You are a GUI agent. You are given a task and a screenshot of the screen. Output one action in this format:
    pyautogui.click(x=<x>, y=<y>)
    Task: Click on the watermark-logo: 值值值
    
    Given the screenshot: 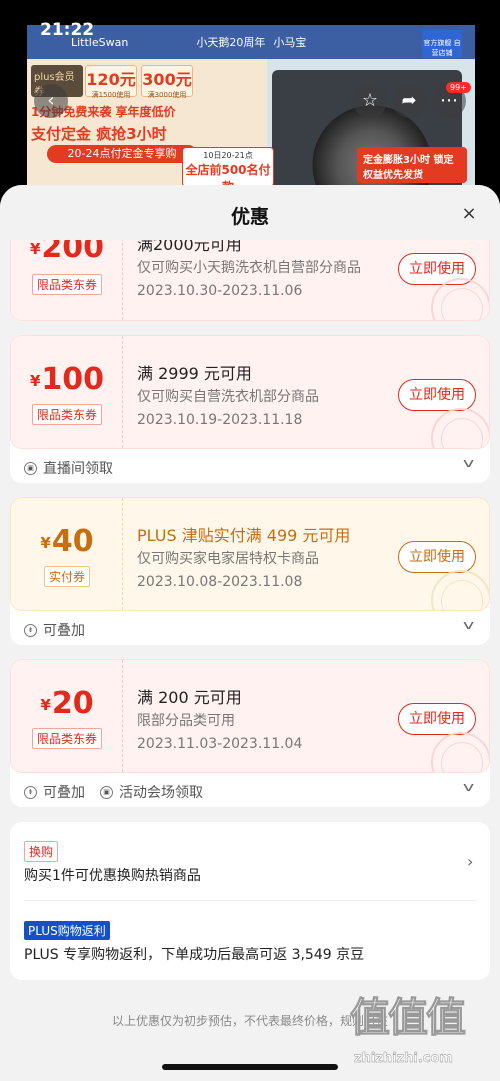 What is the action you would take?
    pyautogui.click(x=408, y=1018)
    